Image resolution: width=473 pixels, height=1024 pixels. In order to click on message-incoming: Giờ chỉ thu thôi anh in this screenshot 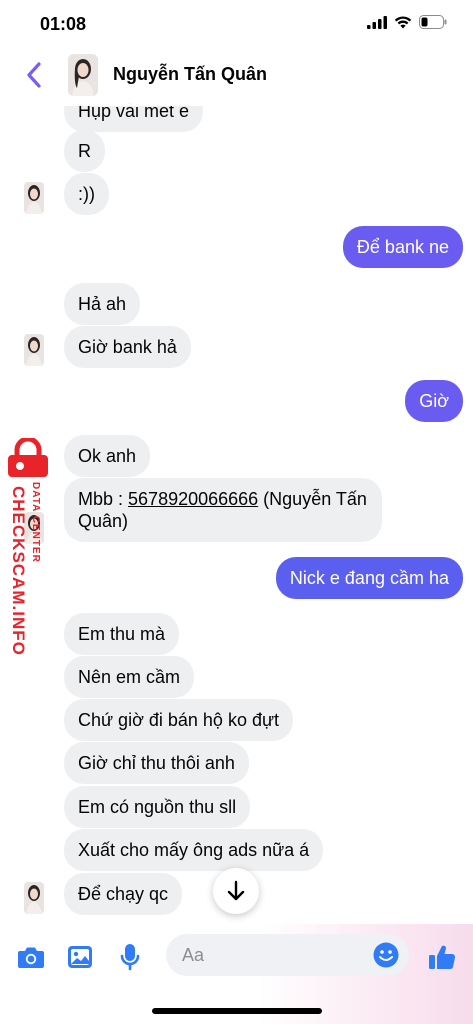, I will do `click(156, 763)`.